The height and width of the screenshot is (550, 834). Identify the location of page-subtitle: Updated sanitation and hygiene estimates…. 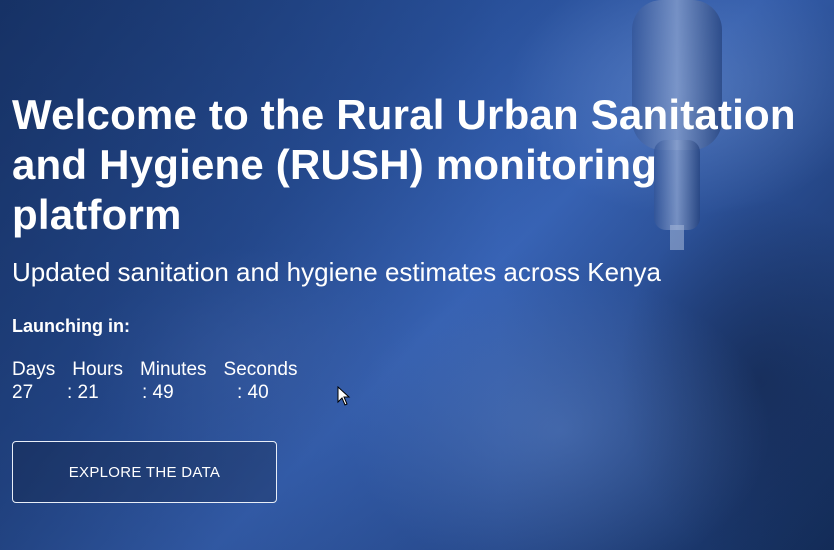
(336, 272).